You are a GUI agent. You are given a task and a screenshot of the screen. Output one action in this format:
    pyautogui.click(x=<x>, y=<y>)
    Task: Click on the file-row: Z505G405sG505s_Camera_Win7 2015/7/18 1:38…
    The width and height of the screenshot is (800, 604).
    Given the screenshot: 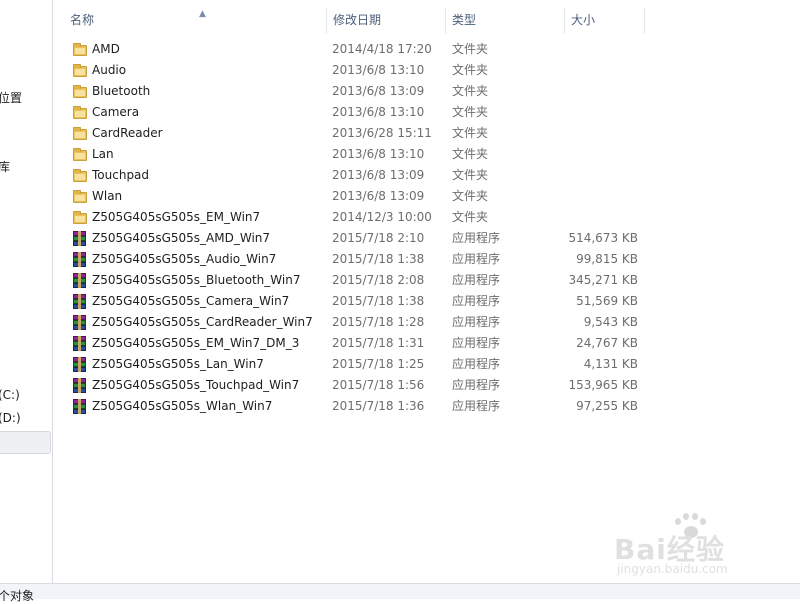 What is the action you would take?
    pyautogui.click(x=426, y=301)
    